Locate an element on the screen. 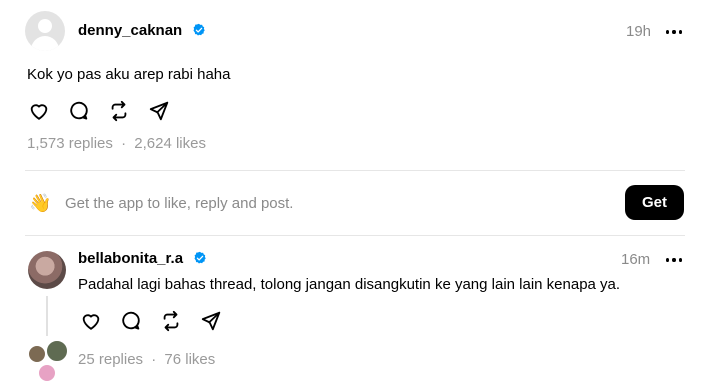  avatar-placeholder-body is located at coordinates (45, 43).